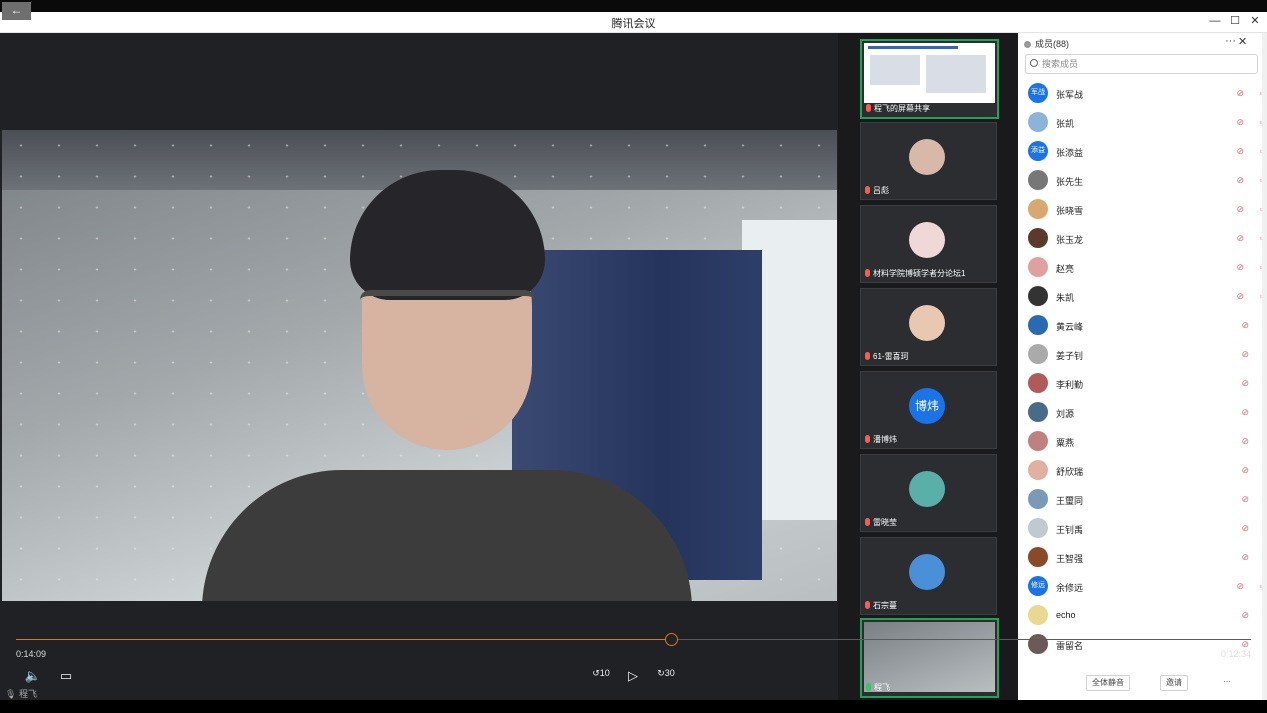  I want to click on member-row: 张先生⊘▫, so click(1145, 182).